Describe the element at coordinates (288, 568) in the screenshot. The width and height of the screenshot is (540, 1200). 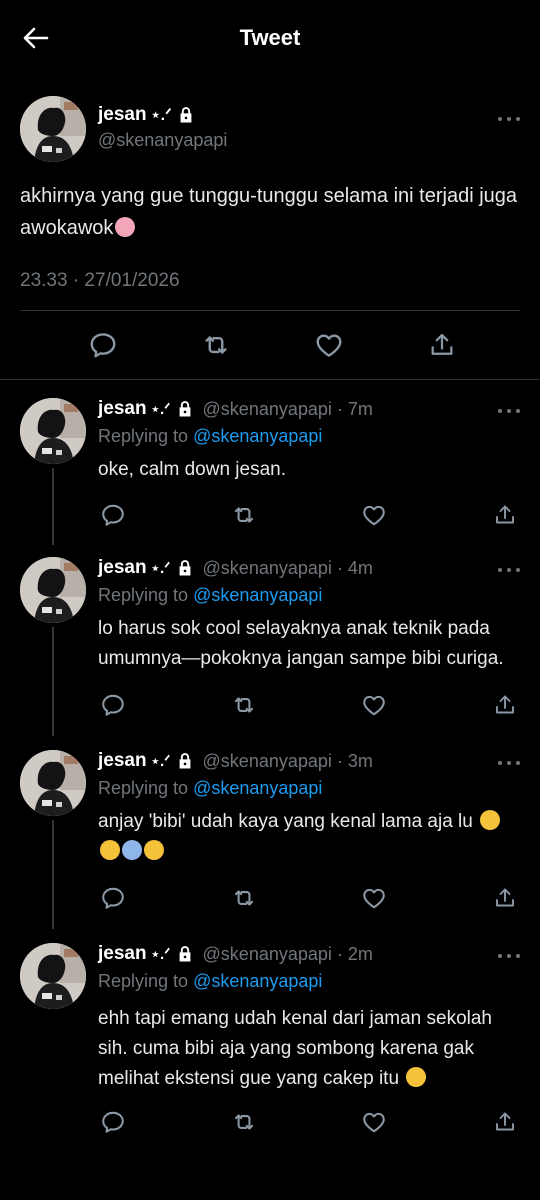
I see `user-handle: @skenanyapapi · 4m` at that location.